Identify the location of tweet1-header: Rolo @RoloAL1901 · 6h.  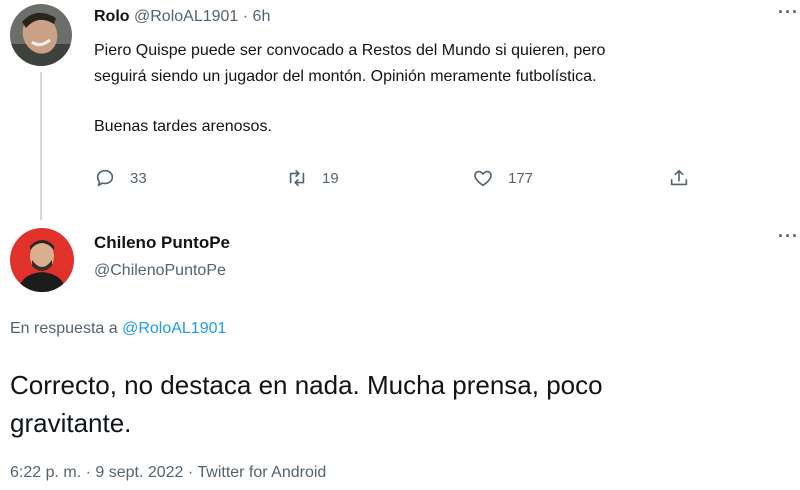
(182, 17).